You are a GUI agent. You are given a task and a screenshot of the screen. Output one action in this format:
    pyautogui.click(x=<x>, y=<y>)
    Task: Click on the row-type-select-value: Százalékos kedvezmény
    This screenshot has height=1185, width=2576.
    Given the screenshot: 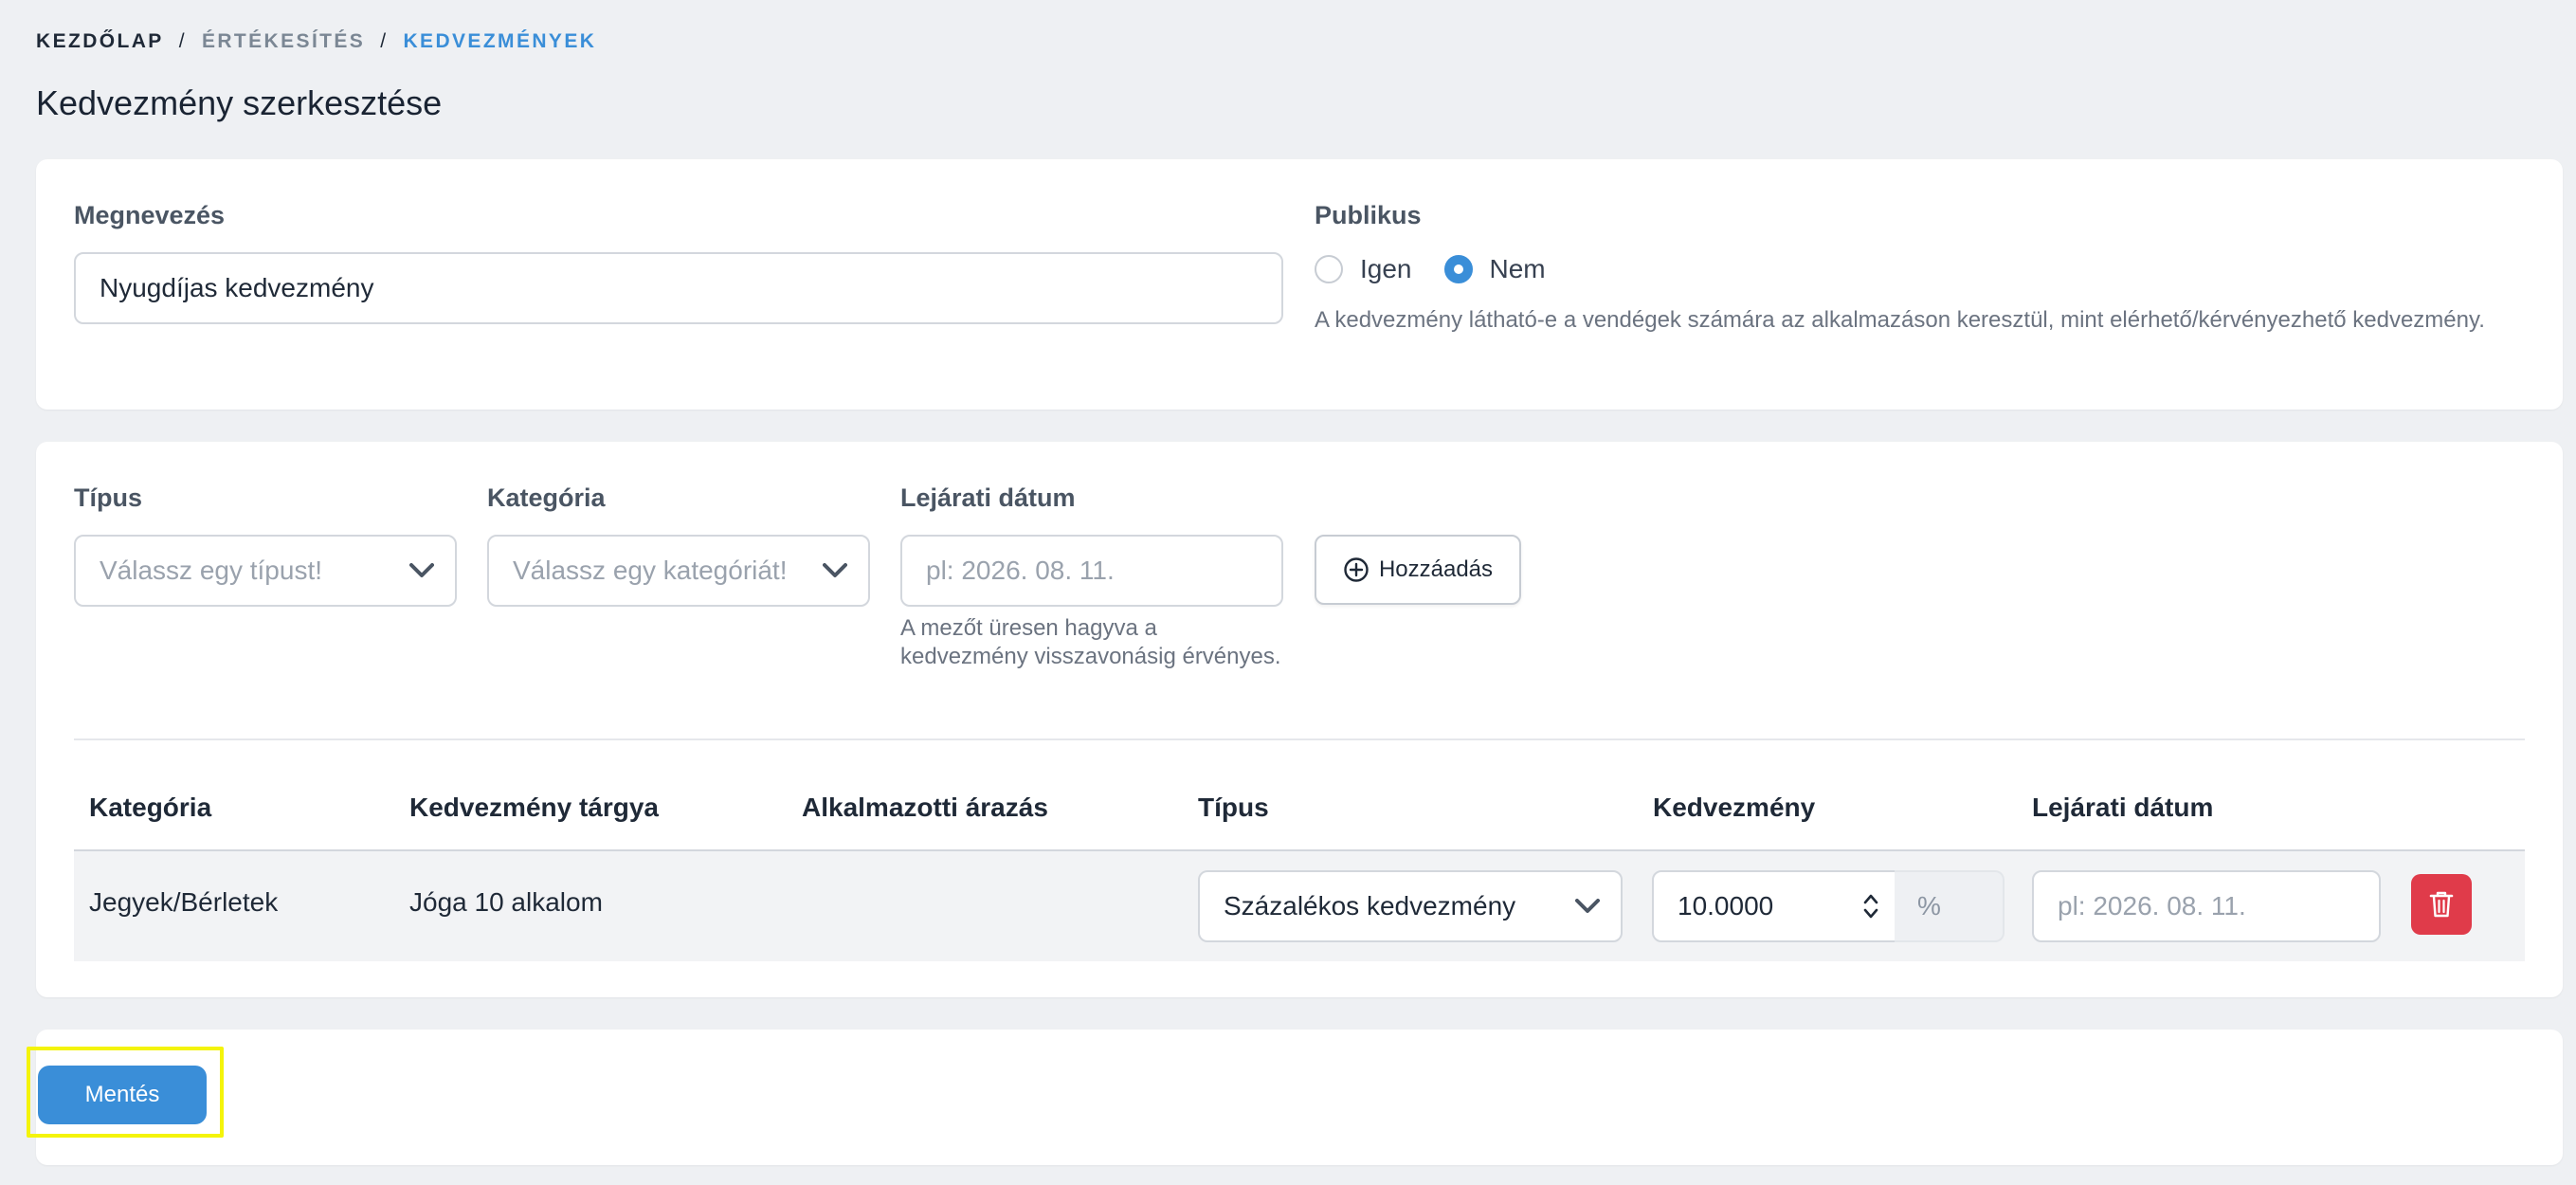 What is the action you would take?
    pyautogui.click(x=1370, y=906)
    